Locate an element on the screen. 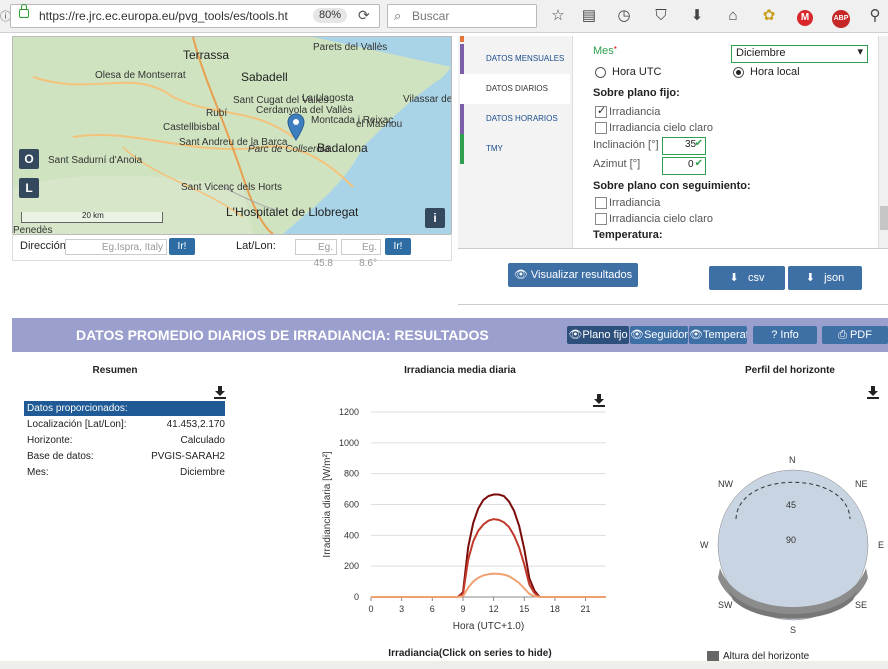 The height and width of the screenshot is (669, 888). address-input: Eg.Ispra, Italy is located at coordinates (116, 247).